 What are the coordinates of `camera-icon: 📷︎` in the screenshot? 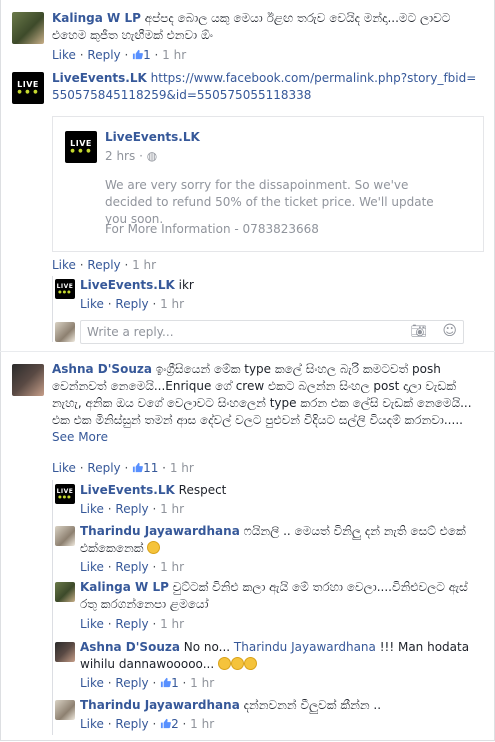 It's located at (418, 331).